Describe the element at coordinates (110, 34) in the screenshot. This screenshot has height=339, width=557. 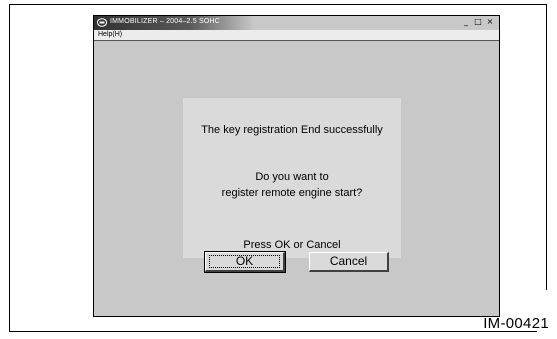
I see `menu-help: Help(H)` at that location.